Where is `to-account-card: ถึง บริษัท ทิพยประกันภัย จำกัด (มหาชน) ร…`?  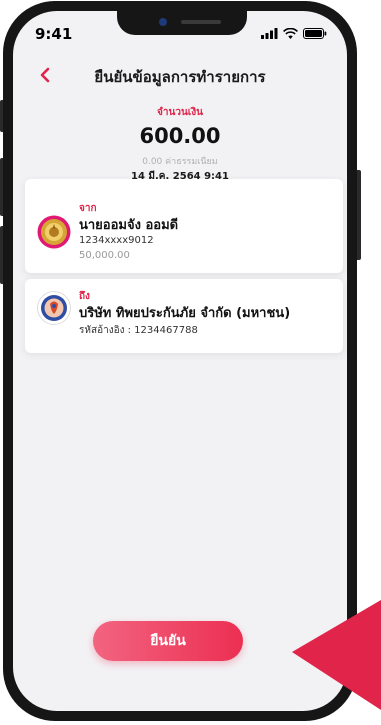 to-account-card: ถึง บริษัท ทิพยประกันภัย จำกัด (มหาชน) ร… is located at coordinates (184, 316).